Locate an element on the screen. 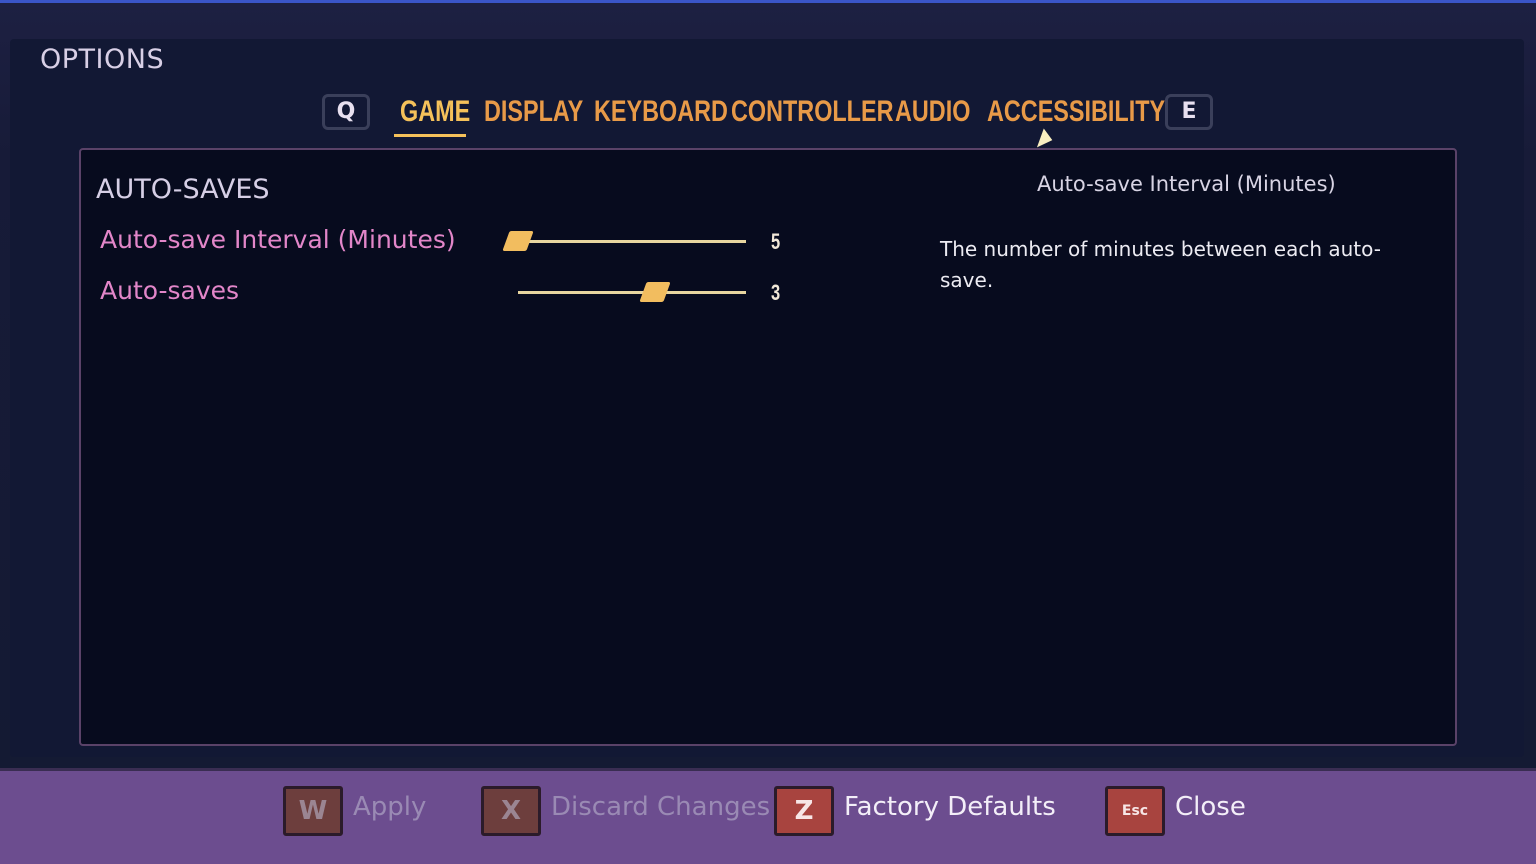 The image size is (1536, 864). tab-accessibility: ACCESSIBILITY is located at coordinates (1076, 112).